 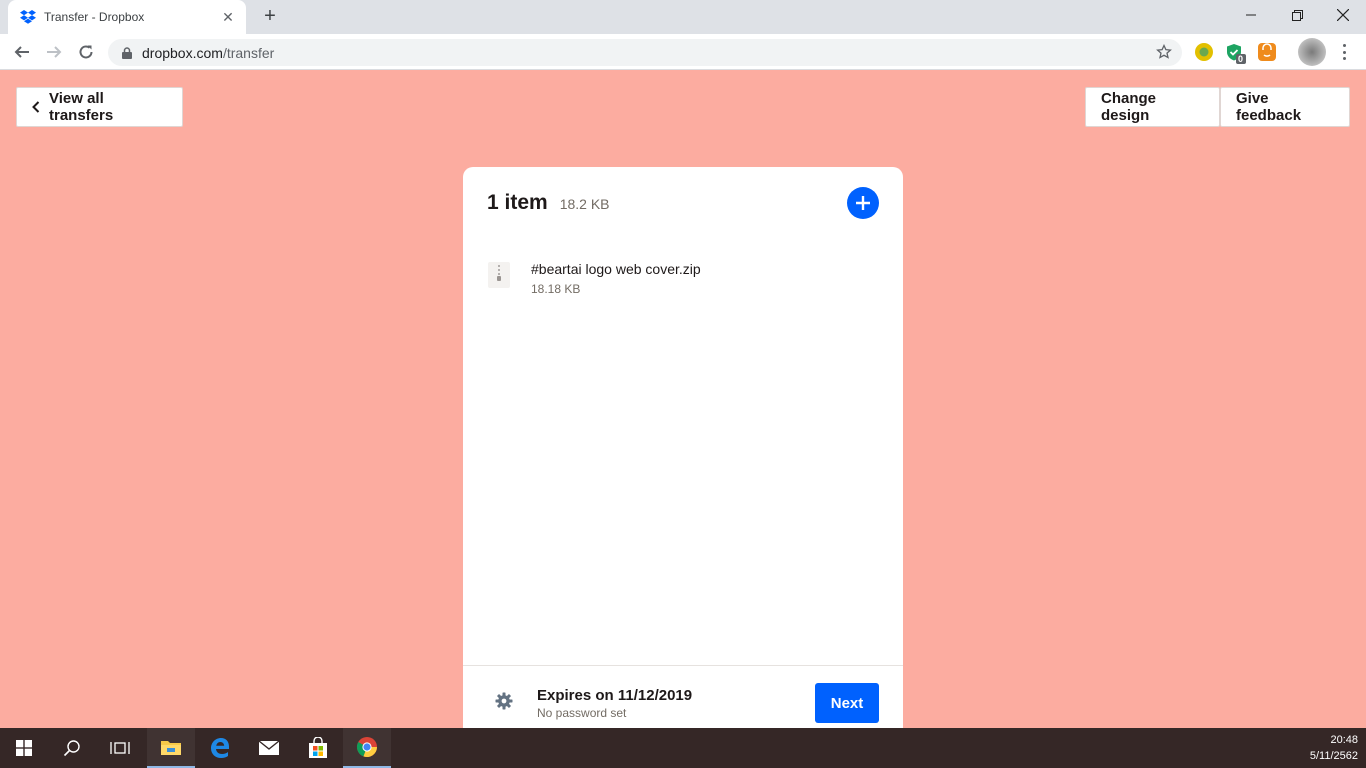 I want to click on view-all-transfers-button: View all transfers, so click(x=99, y=107).